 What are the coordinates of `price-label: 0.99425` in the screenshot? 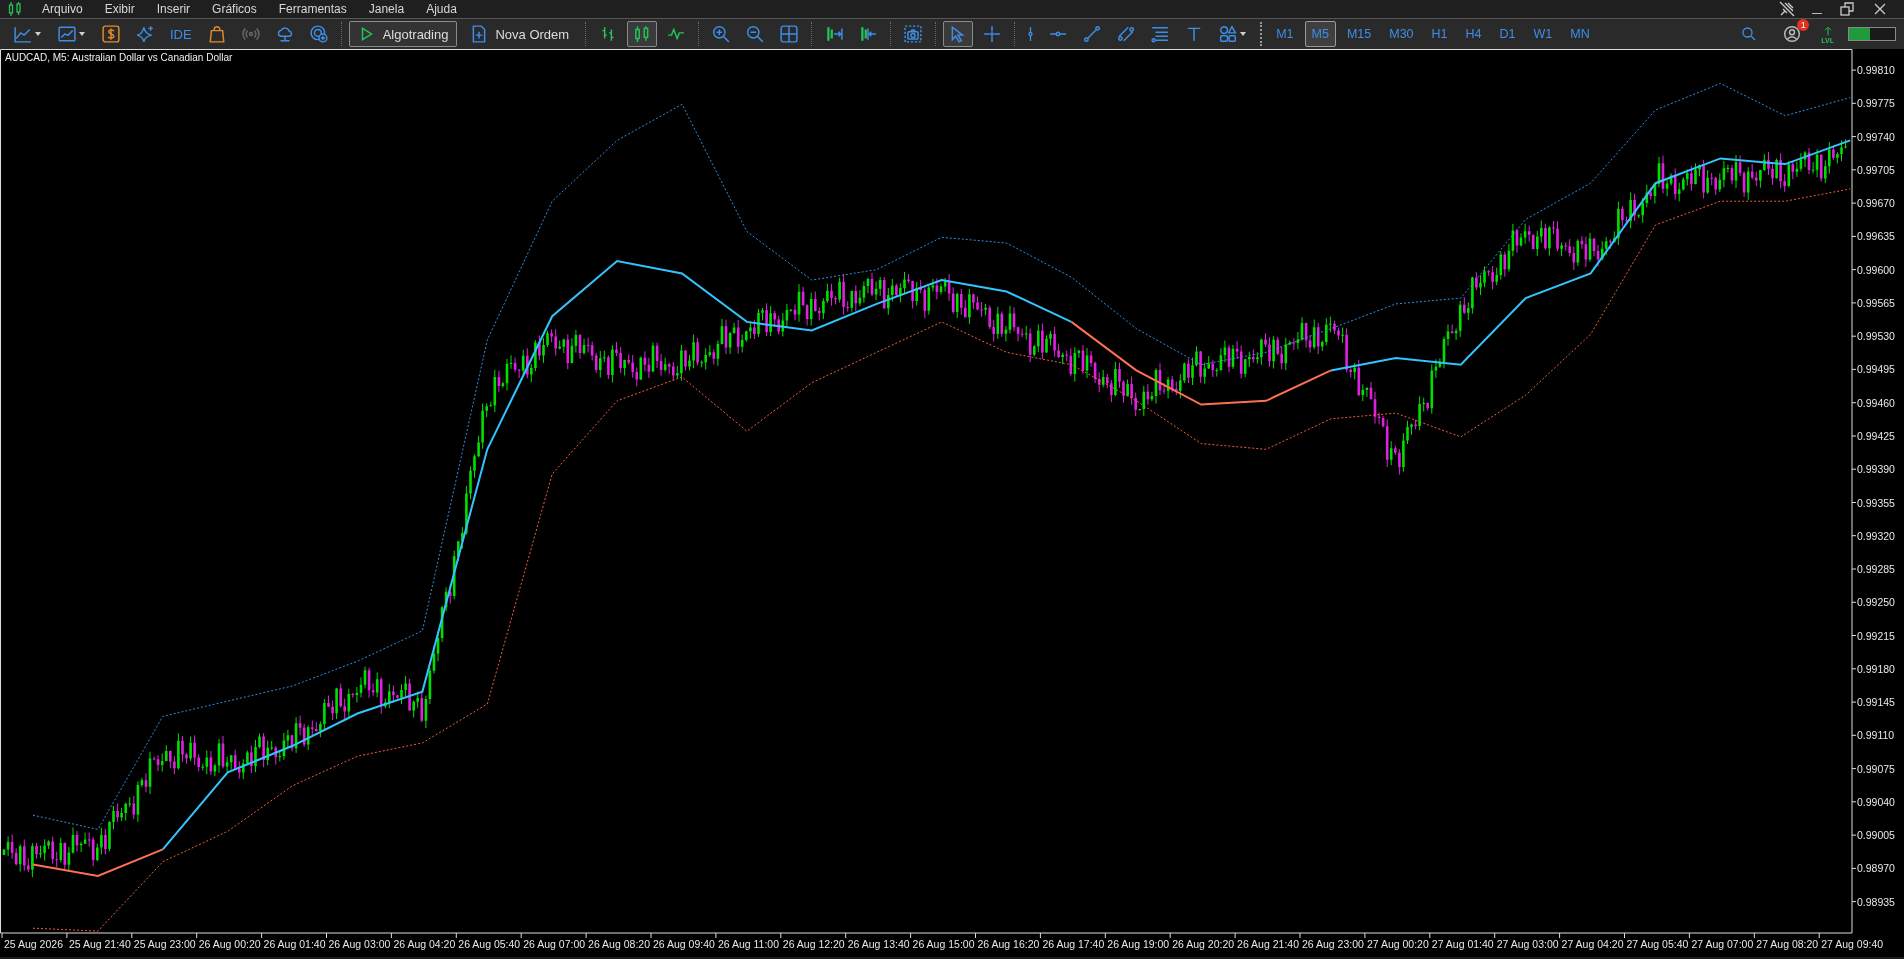 It's located at (1876, 436).